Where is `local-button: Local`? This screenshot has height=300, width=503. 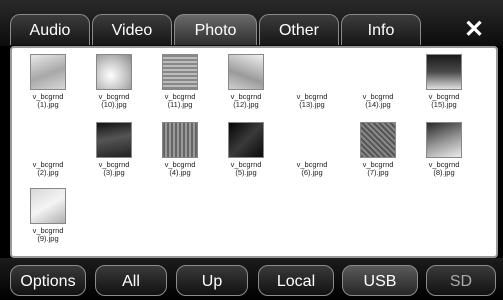
local-button: Local is located at coordinates (296, 280).